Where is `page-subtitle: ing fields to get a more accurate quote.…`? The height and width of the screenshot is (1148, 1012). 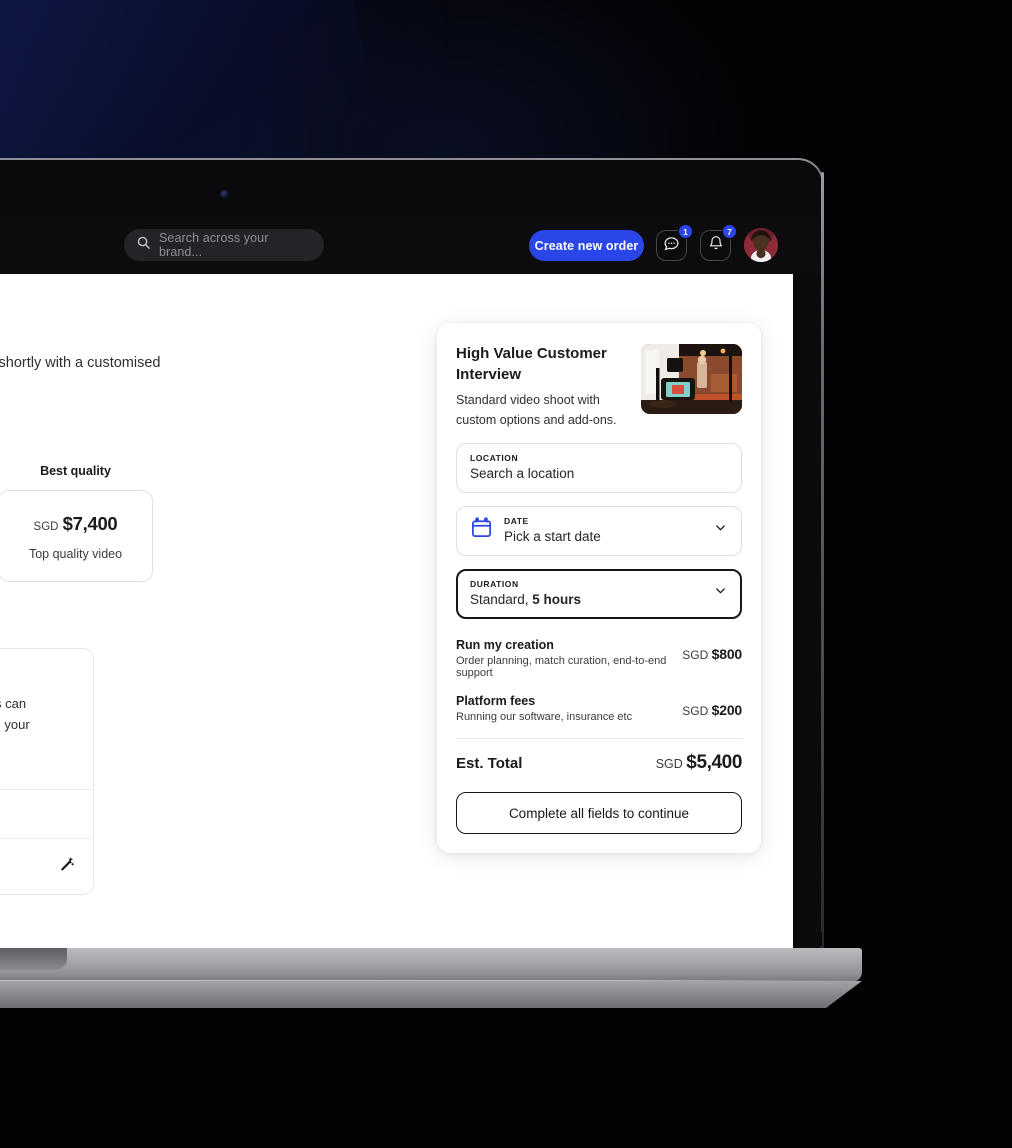
page-subtitle: ing fields to get a more accurate quote.… is located at coordinates (80, 363).